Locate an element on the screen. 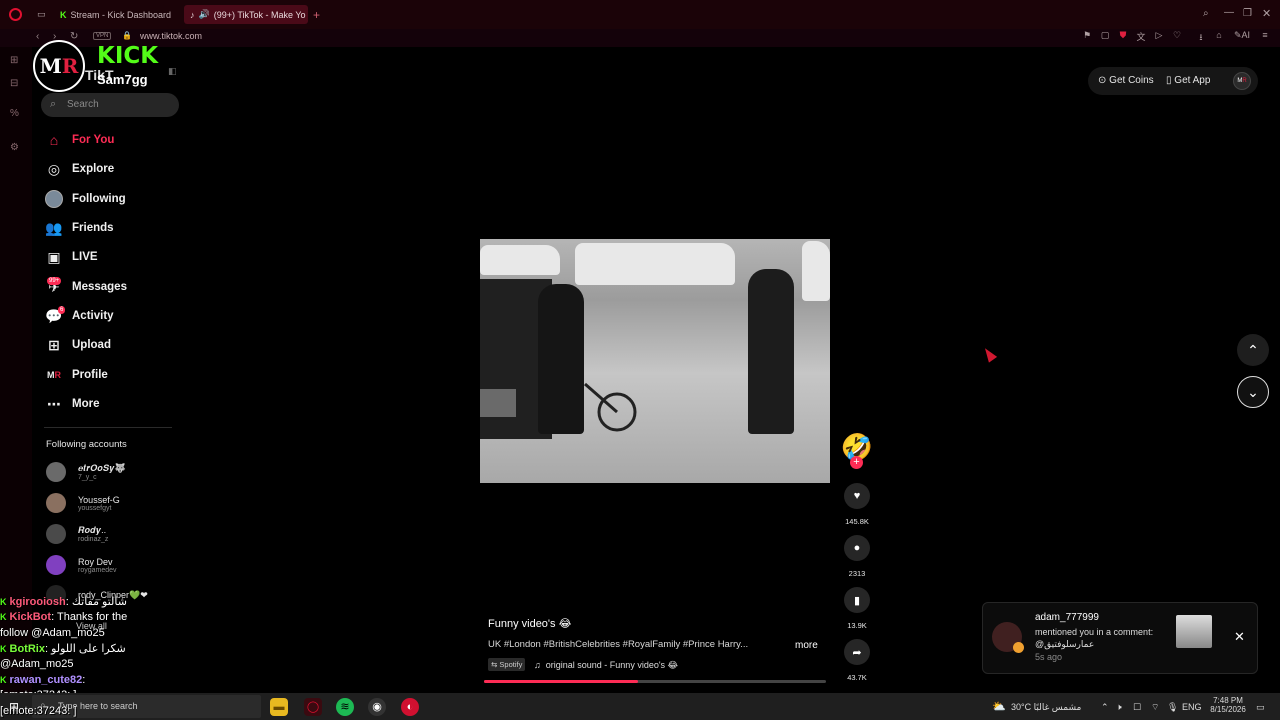 The width and height of the screenshot is (1280, 720). account-name: 𝑹𝒐𝒅𝒚.. is located at coordinates (92, 530).